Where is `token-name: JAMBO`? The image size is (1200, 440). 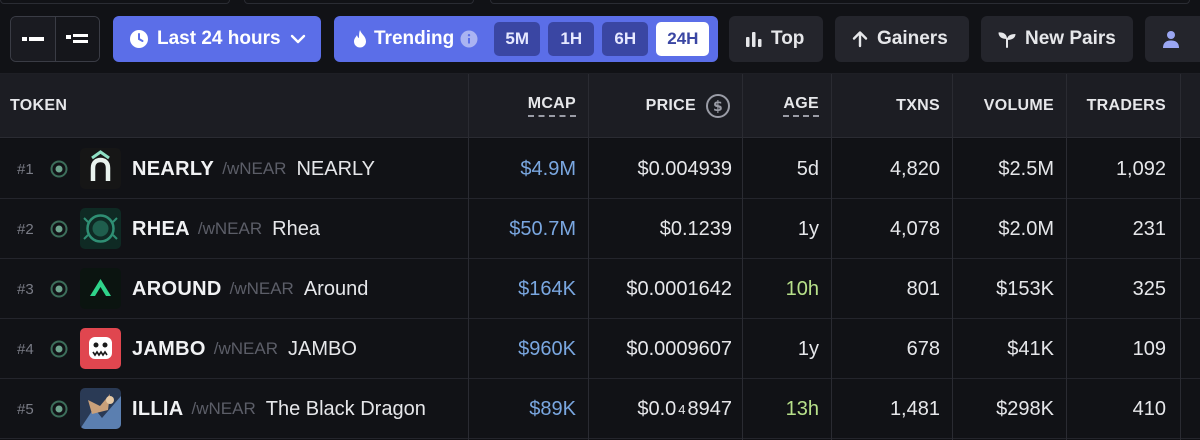 token-name: JAMBO is located at coordinates (322, 348).